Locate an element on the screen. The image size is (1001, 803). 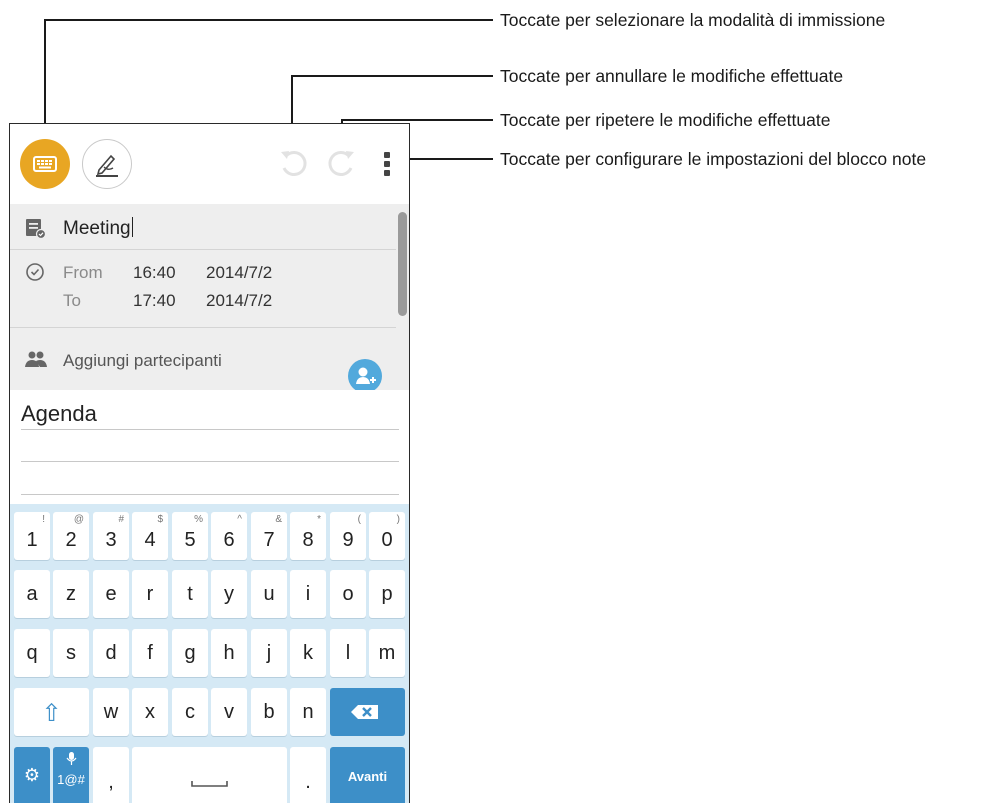
participants-label: Aggiungi partecipanti is located at coordinates (142, 360).